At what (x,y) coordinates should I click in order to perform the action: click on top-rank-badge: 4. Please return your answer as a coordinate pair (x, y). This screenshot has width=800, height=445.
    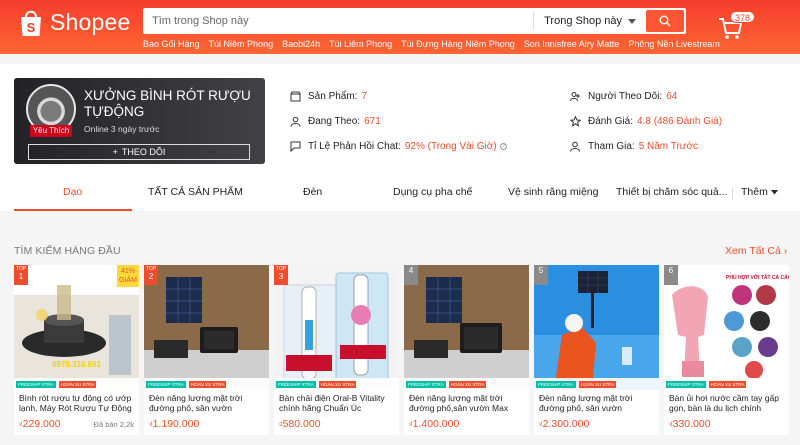
    Looking at the image, I should click on (411, 275).